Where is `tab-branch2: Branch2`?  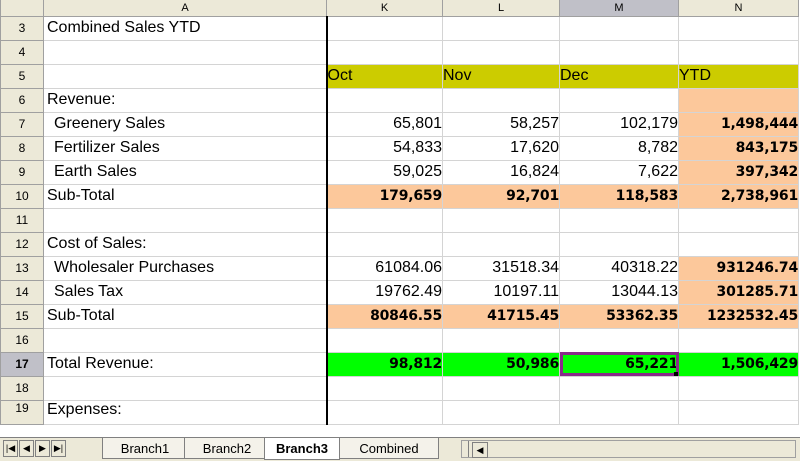
tab-branch2: Branch2 is located at coordinates (227, 448).